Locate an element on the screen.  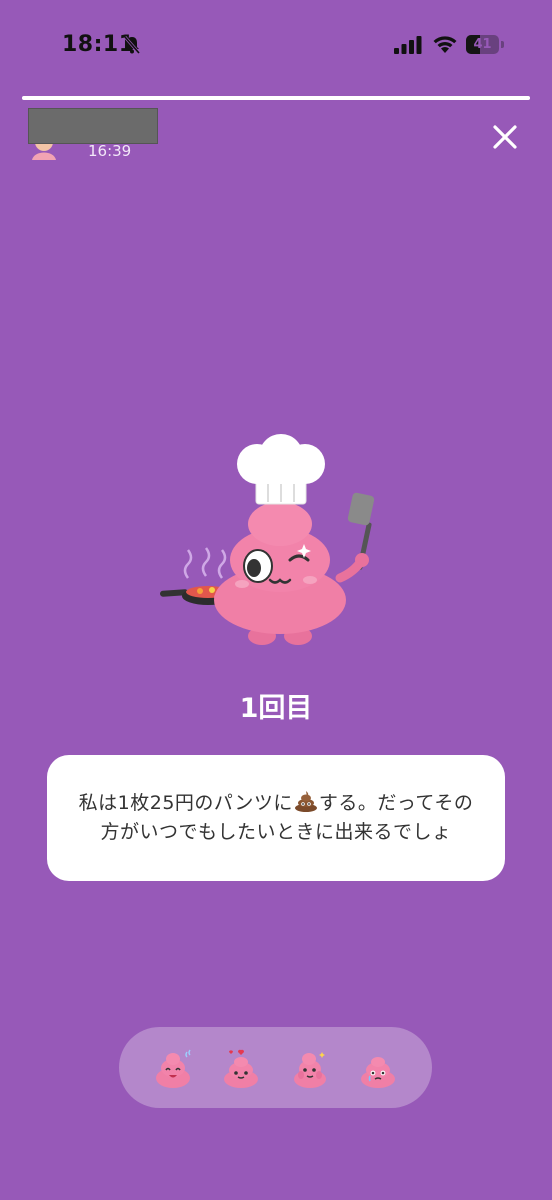
count-label: 1回目 is located at coordinates (276, 708).